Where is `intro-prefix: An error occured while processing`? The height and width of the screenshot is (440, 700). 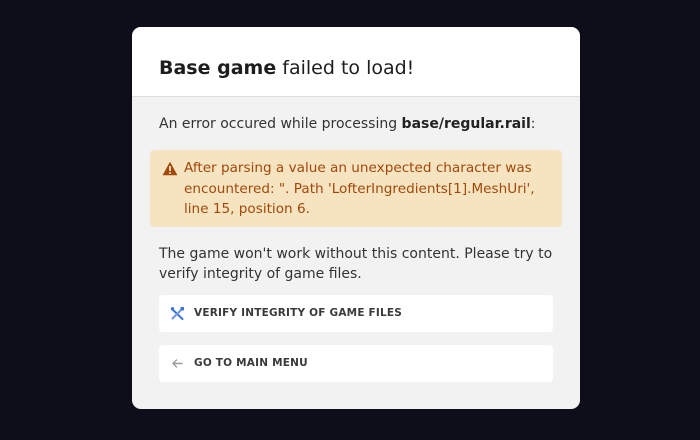 intro-prefix: An error occured while processing is located at coordinates (280, 124).